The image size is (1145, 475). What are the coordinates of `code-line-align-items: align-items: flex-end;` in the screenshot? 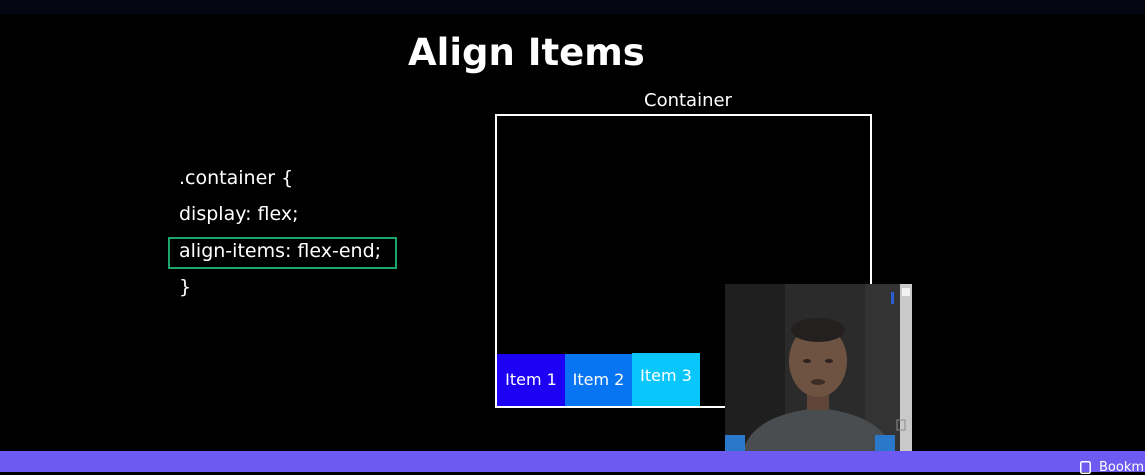 It's located at (280, 251).